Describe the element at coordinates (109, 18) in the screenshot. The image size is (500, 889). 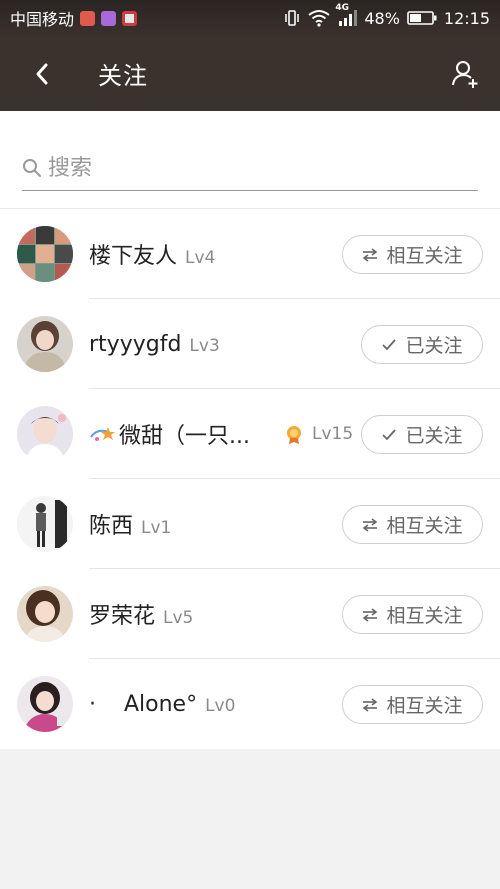
I see `gallery-app-icon` at that location.